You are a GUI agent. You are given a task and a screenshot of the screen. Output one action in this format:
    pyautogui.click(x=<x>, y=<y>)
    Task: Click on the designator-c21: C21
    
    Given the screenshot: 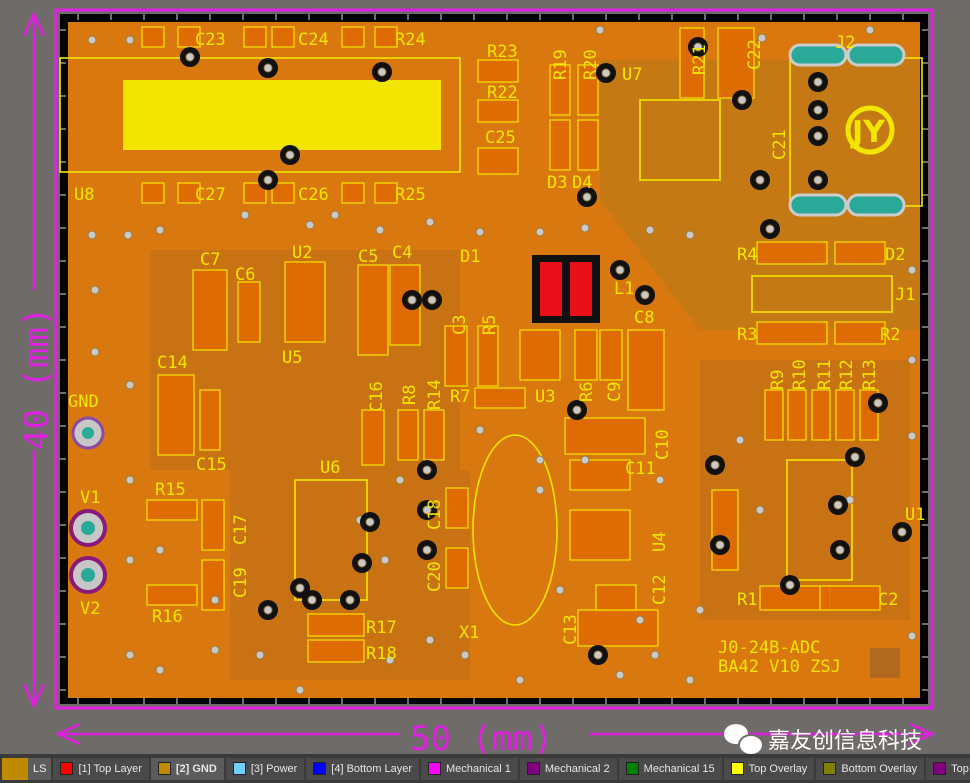 What is the action you would take?
    pyautogui.click(x=780, y=144)
    